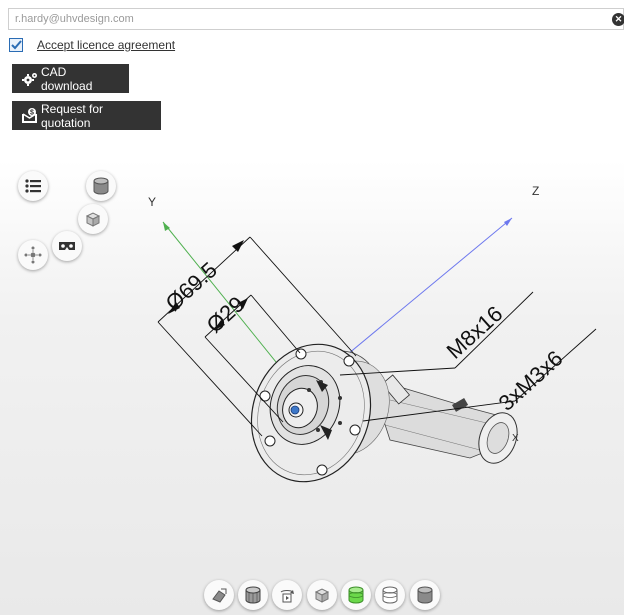 The height and width of the screenshot is (615, 624). Describe the element at coordinates (312, 19) in the screenshot. I see `email-field` at that location.